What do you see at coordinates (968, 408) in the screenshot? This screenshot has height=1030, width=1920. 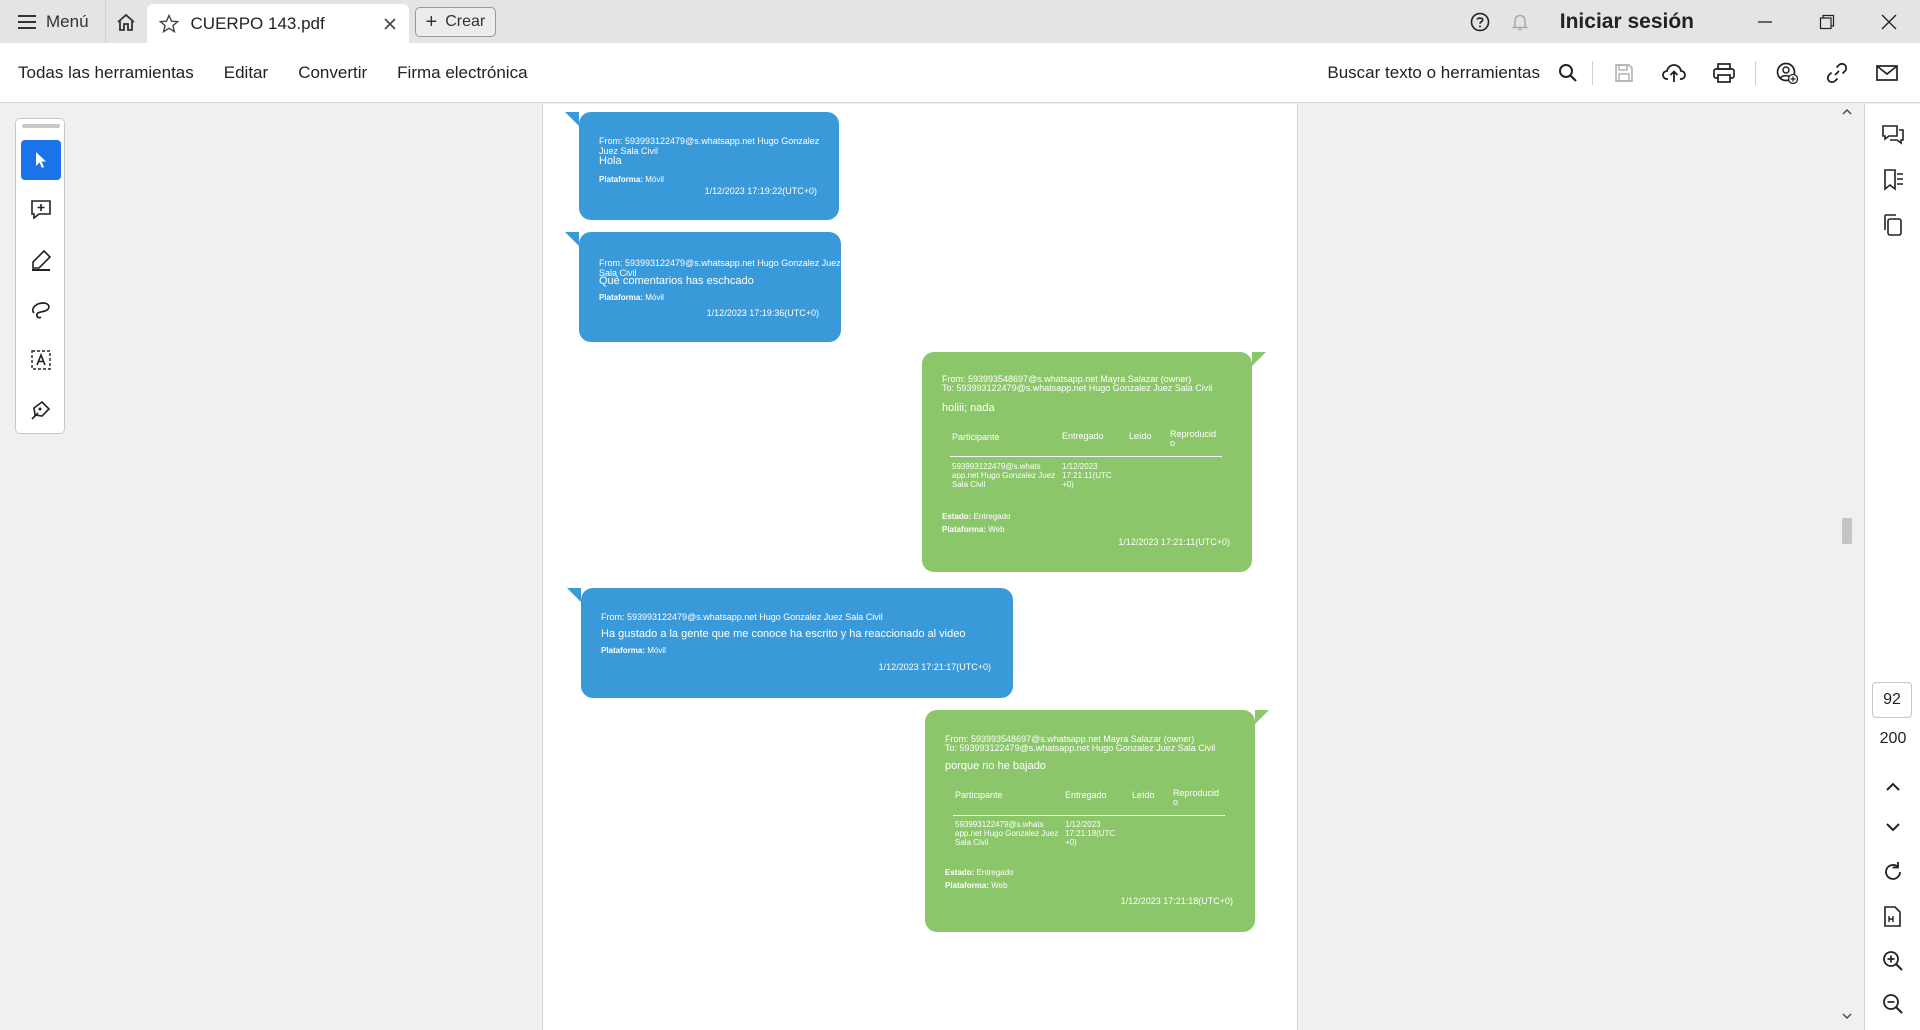 I see `message-text: holiii; nada` at bounding box center [968, 408].